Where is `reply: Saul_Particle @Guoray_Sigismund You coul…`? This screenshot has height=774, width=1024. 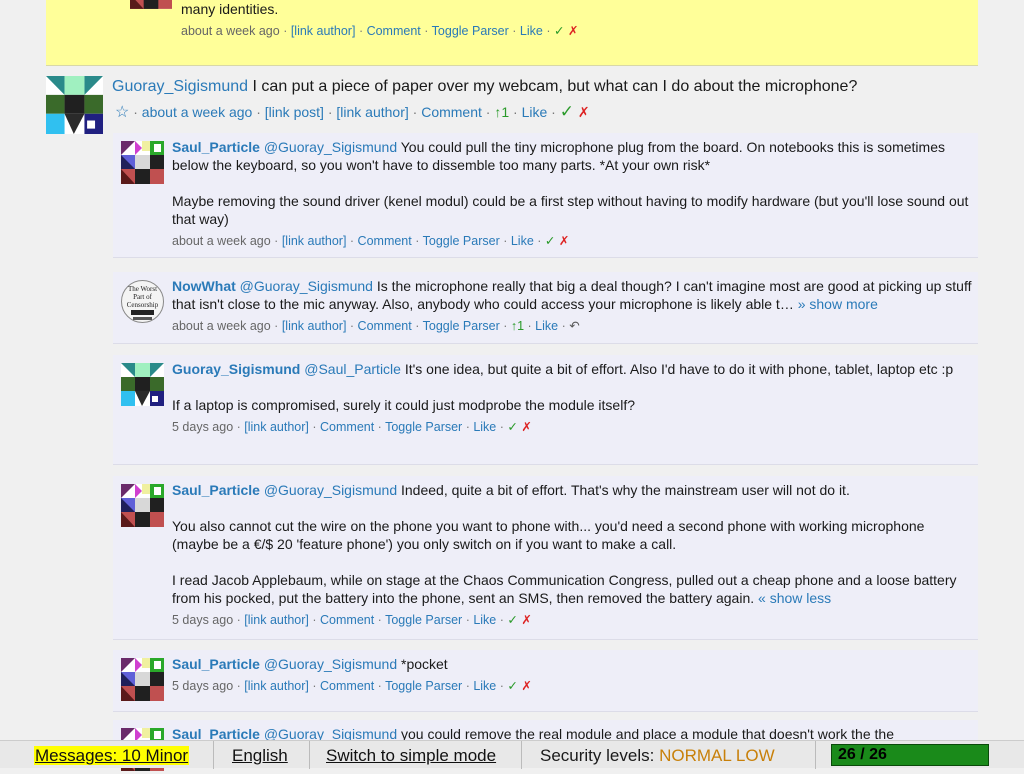
reply: Saul_Particle @Guoray_Sigismund You coul… is located at coordinates (545, 195).